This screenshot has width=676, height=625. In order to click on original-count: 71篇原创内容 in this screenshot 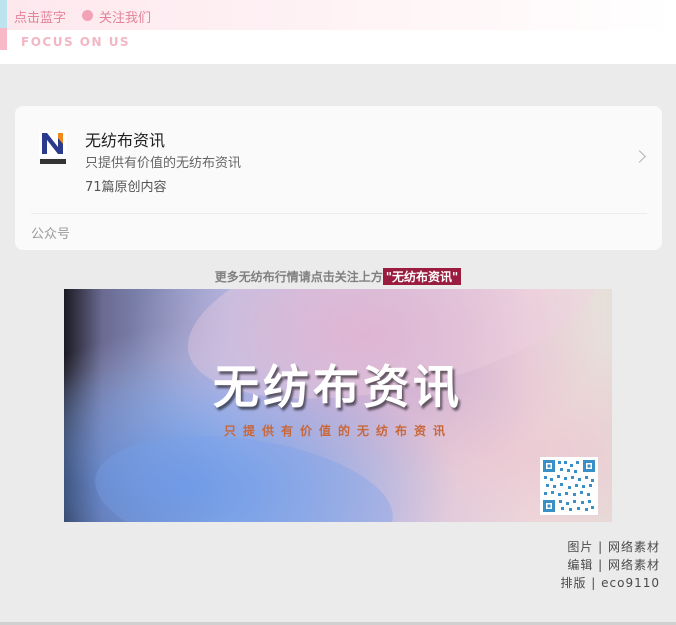, I will do `click(126, 187)`.